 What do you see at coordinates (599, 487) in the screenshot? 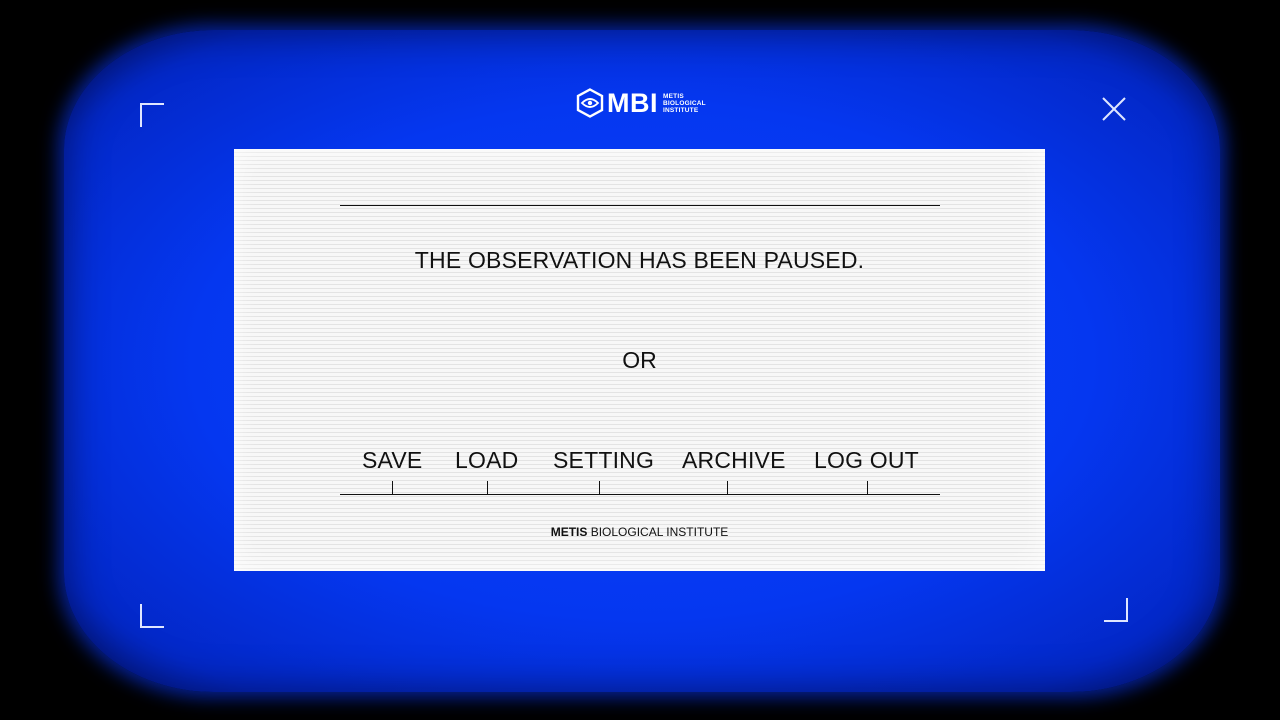
I see `menu-tick-setting` at bounding box center [599, 487].